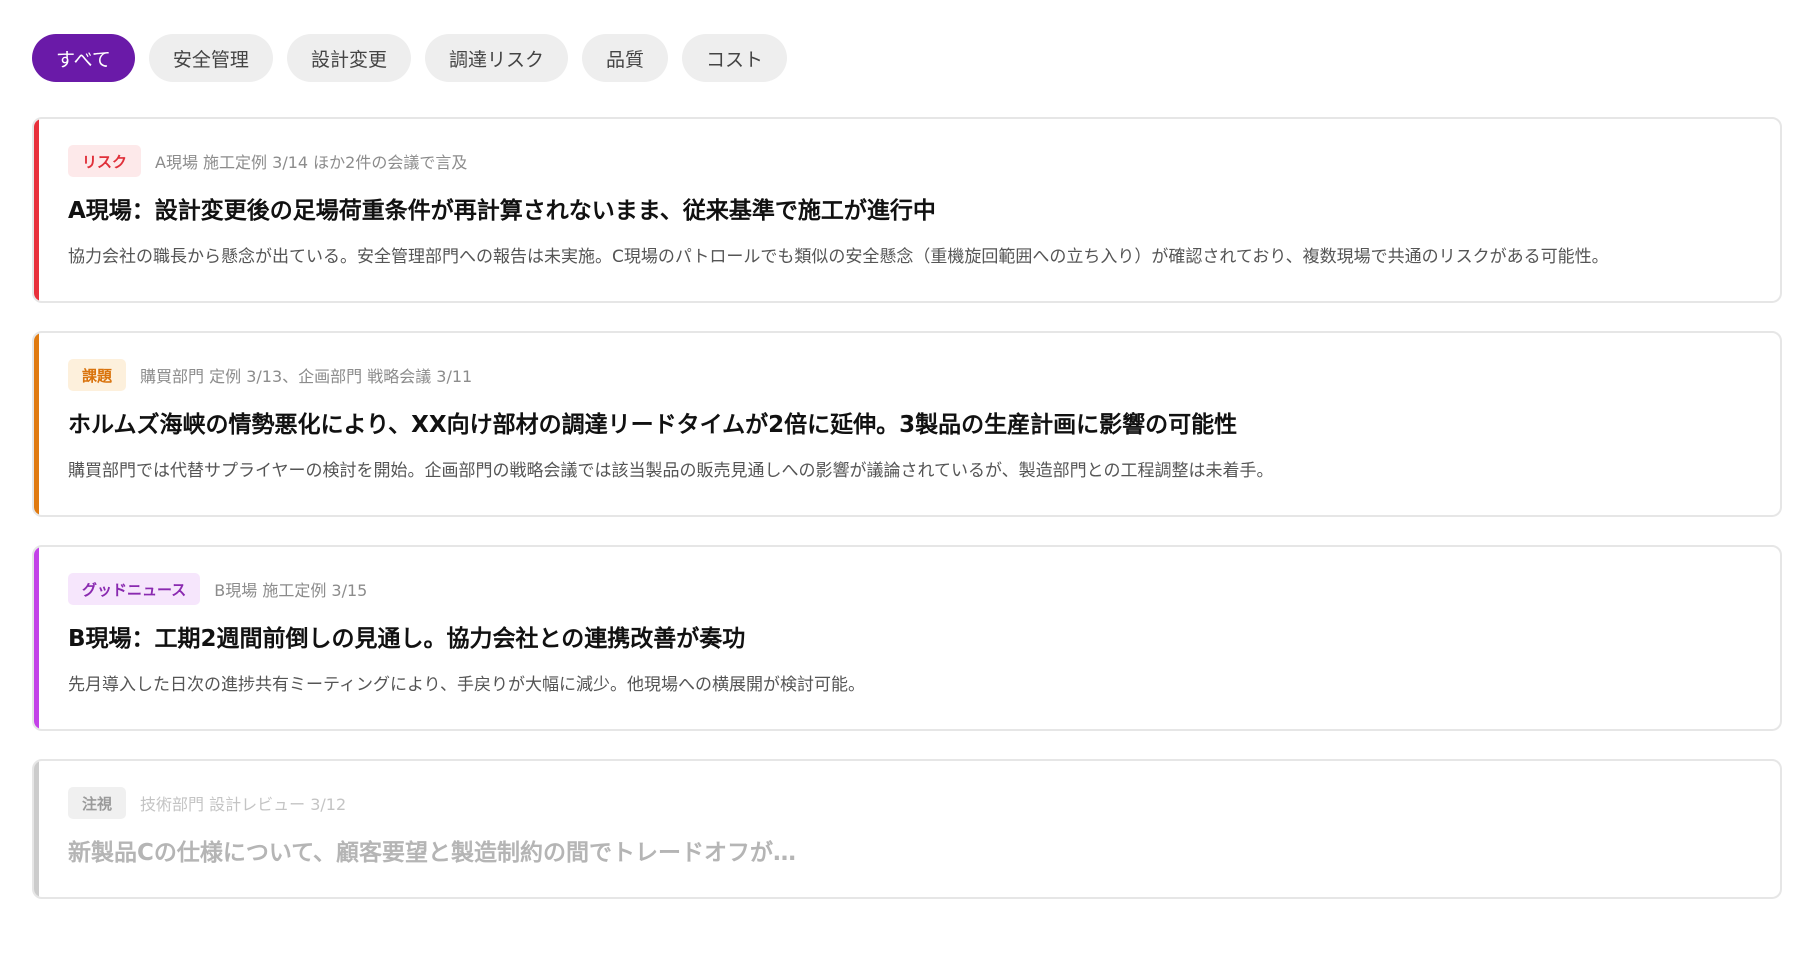 The height and width of the screenshot is (955, 1800). I want to click on tag-badge-good-news: グッドニュース, so click(134, 589).